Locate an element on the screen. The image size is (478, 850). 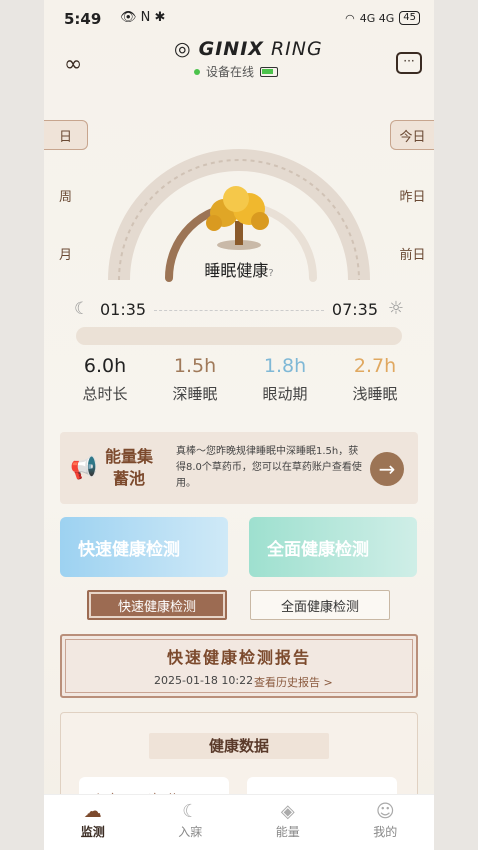
bottom-nav: ☁ 监测 ☾ 入寐 ◈ 能量 ☺ 我的 is located at coordinates (239, 822).